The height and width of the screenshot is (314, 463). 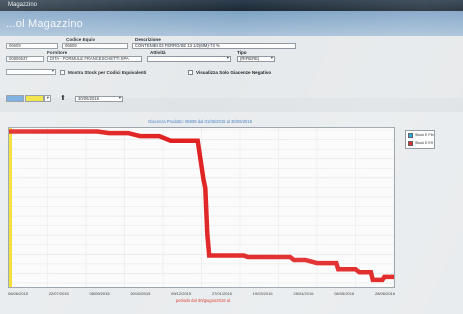 I want to click on legend-item-stock-eff: Stock E Eff, so click(x=421, y=144).